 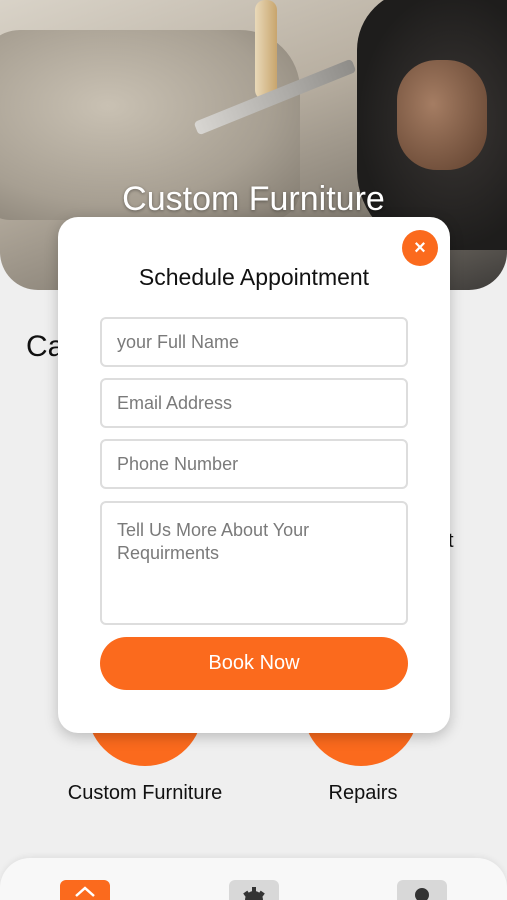 What do you see at coordinates (253, 879) in the screenshot?
I see `bottom-nav` at bounding box center [253, 879].